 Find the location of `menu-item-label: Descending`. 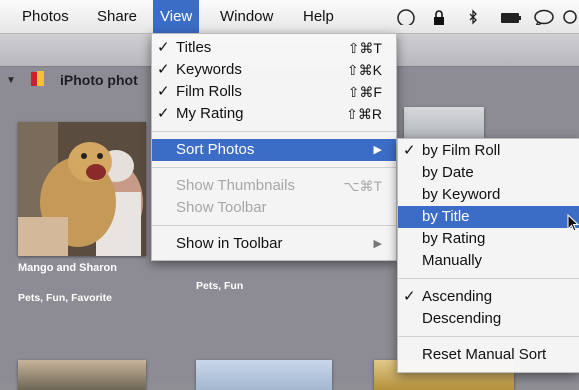

menu-item-label: Descending is located at coordinates (462, 318).